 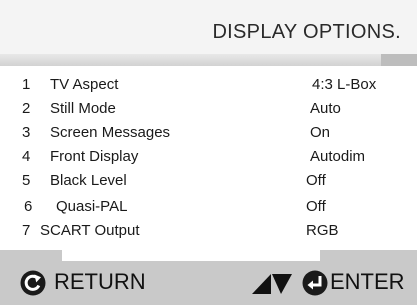 What do you see at coordinates (368, 255) in the screenshot?
I see `bottom-divider-right` at bounding box center [368, 255].